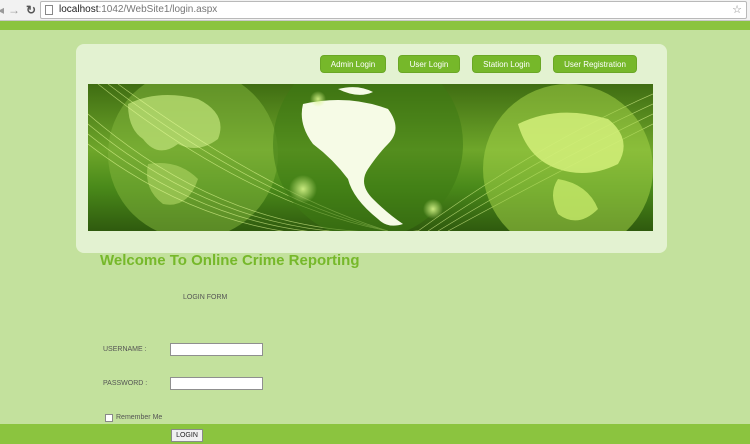 Image resolution: width=750 pixels, height=444 pixels. What do you see at coordinates (125, 383) in the screenshot?
I see `password-label: PASSWORD :` at bounding box center [125, 383].